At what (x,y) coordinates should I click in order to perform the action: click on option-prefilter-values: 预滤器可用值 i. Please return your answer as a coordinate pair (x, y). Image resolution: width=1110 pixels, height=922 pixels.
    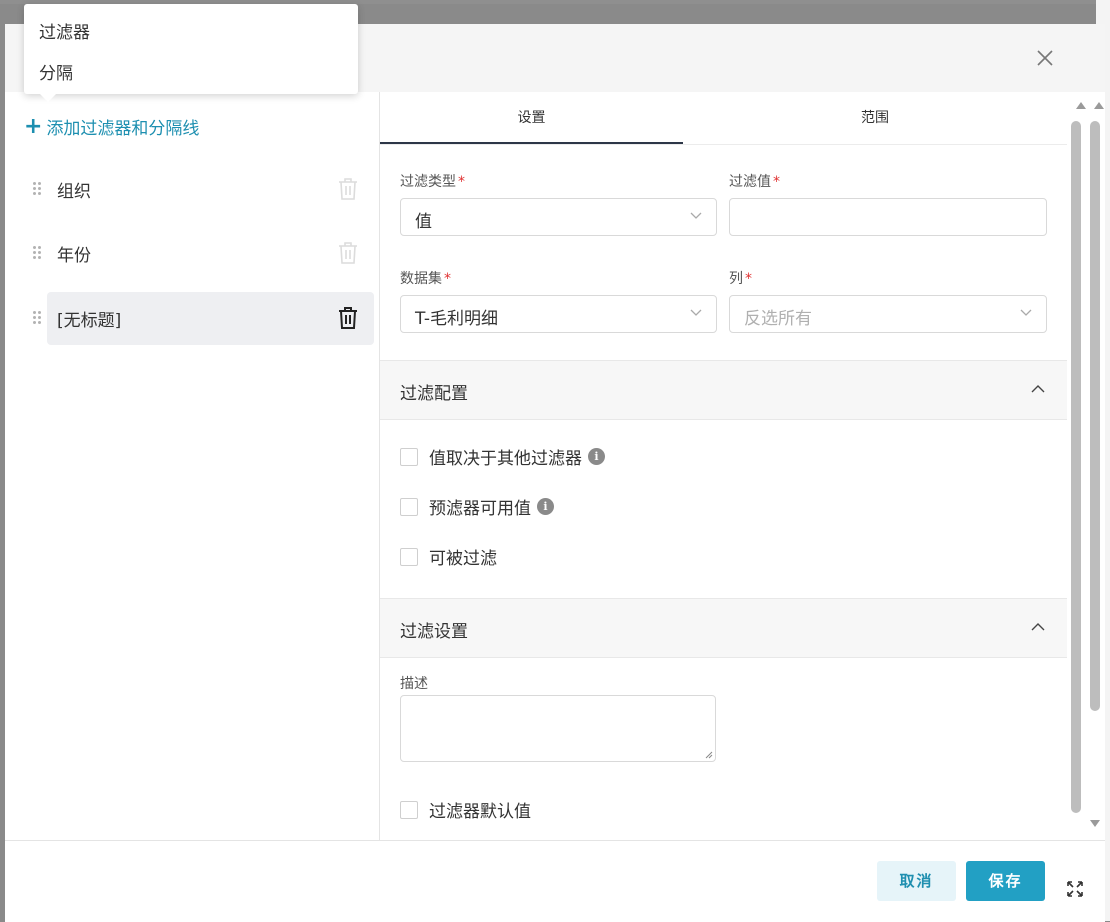
    Looking at the image, I should click on (477, 506).